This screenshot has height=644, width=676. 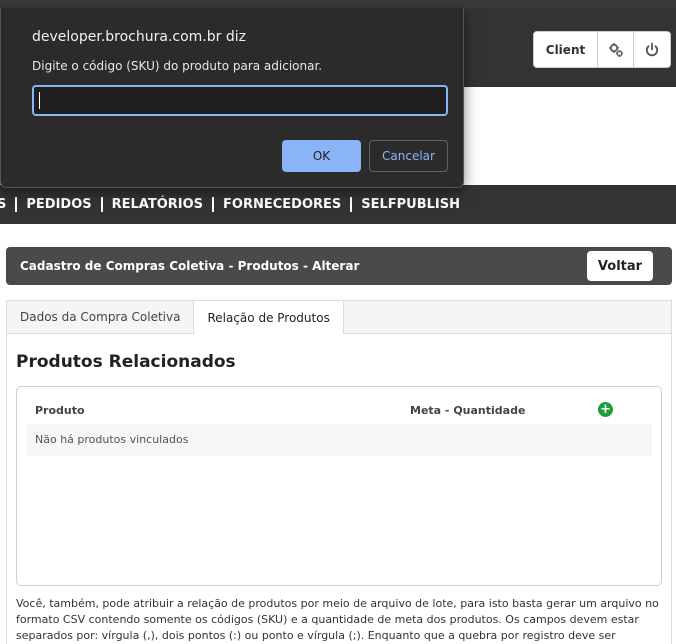 I want to click on header-button-group: Client, so click(x=602, y=49).